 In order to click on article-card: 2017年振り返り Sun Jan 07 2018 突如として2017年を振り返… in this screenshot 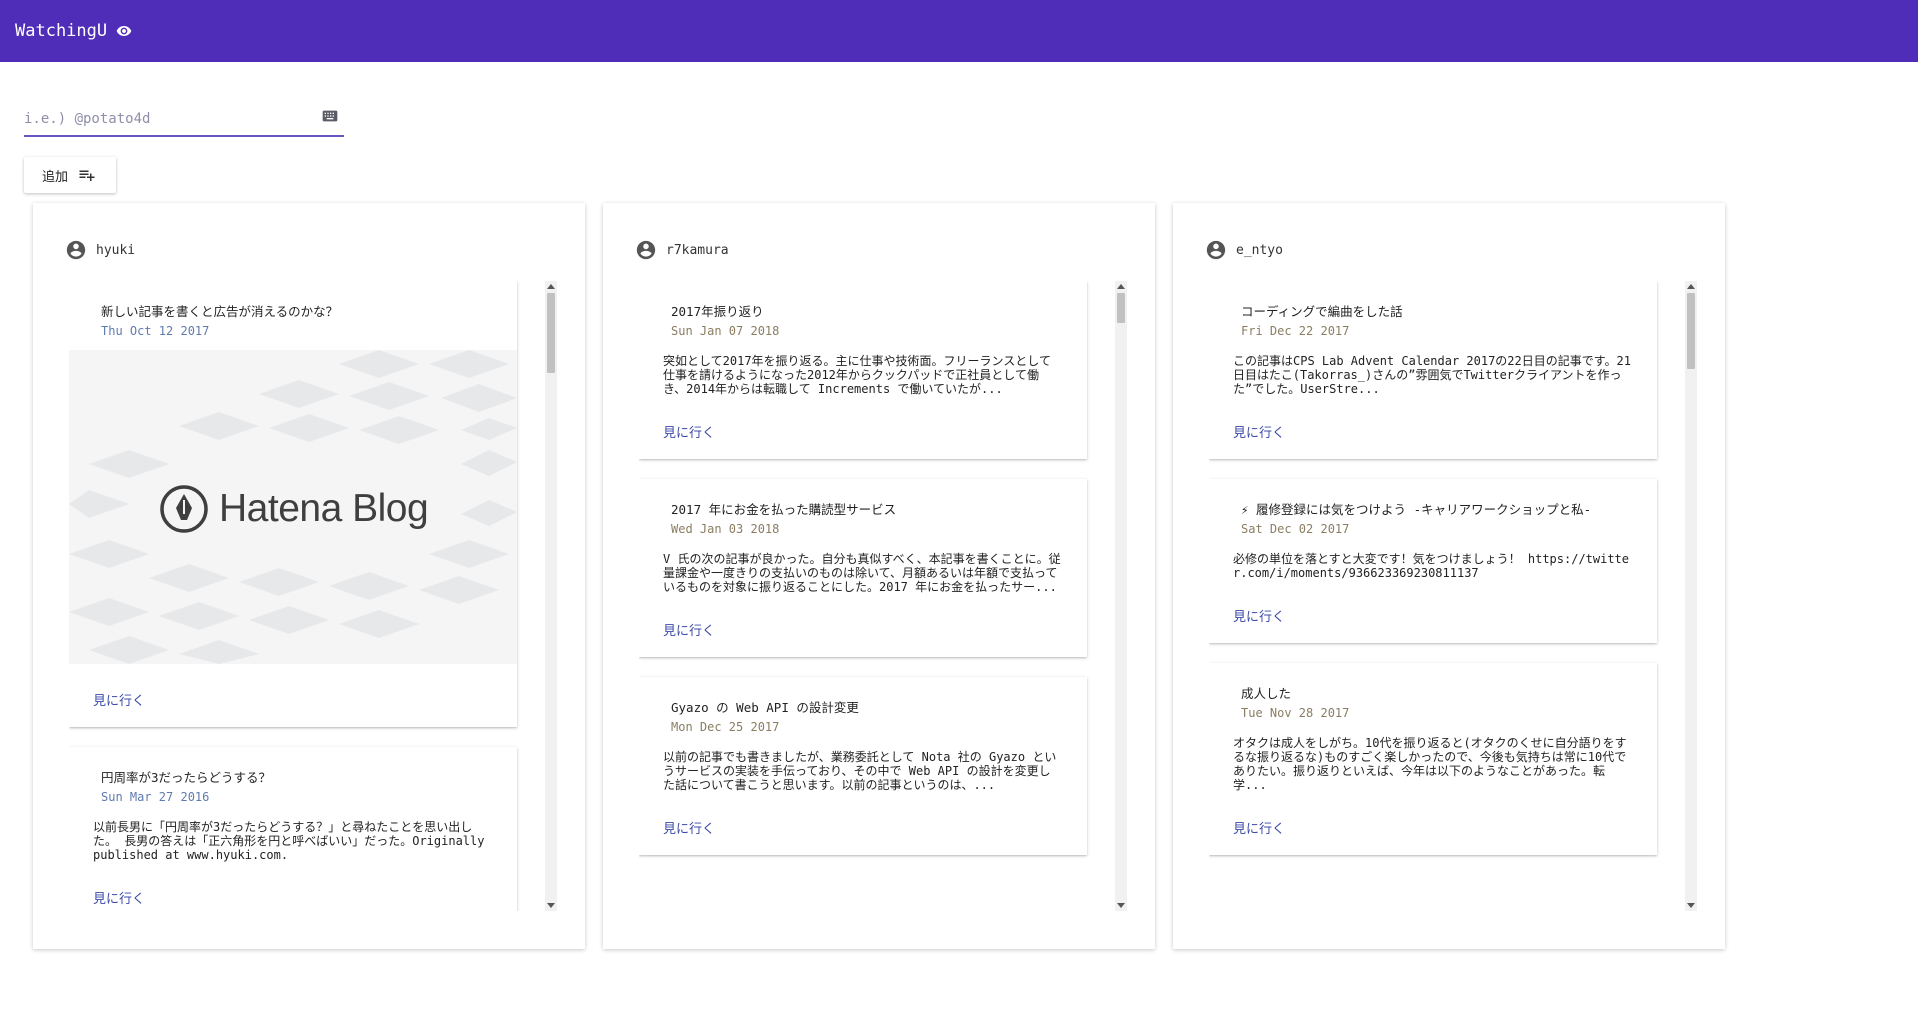, I will do `click(863, 370)`.